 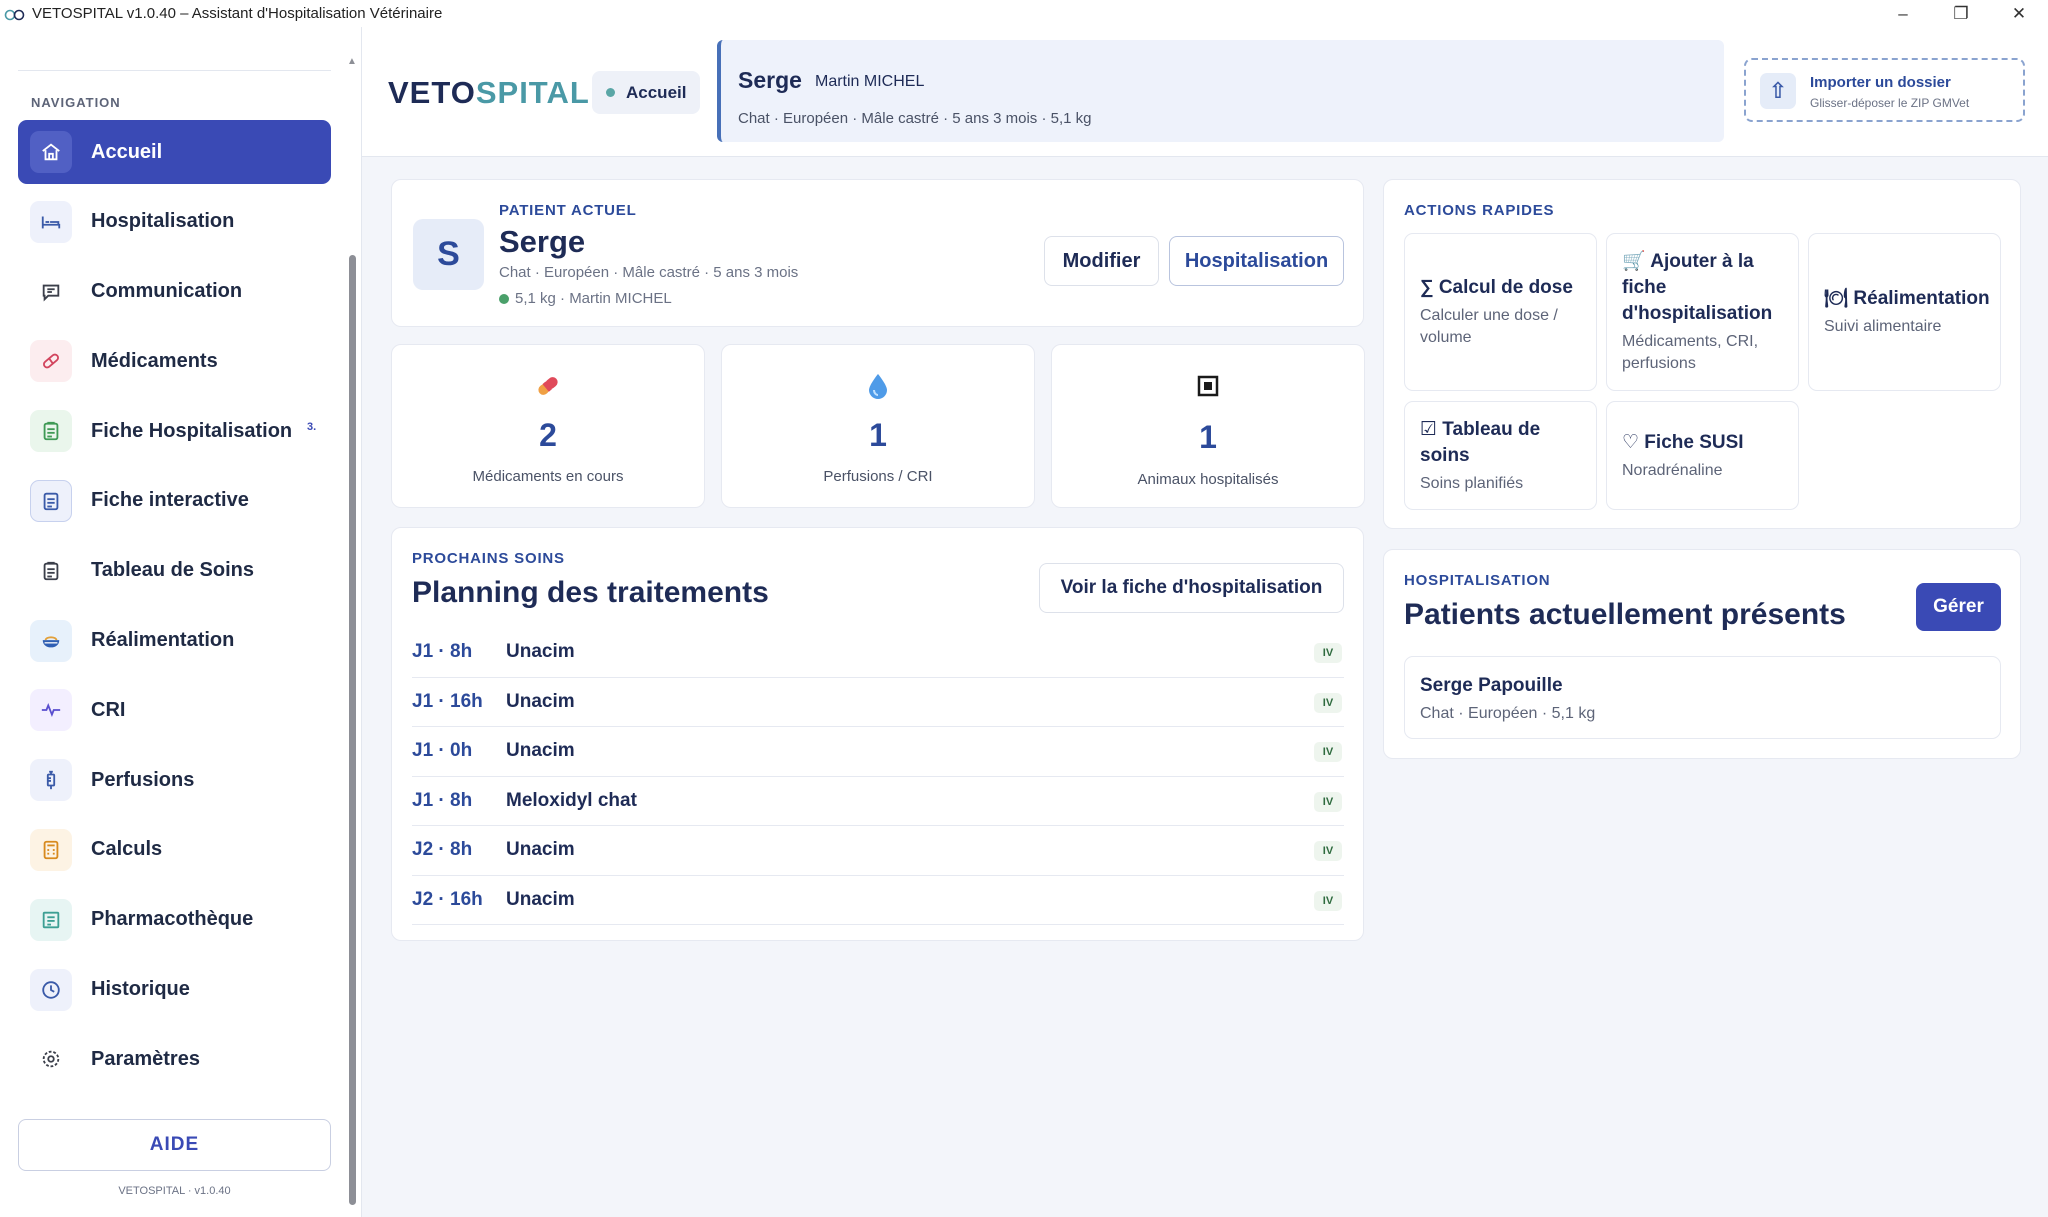 What do you see at coordinates (174, 1145) in the screenshot?
I see `help-button: AIDE` at bounding box center [174, 1145].